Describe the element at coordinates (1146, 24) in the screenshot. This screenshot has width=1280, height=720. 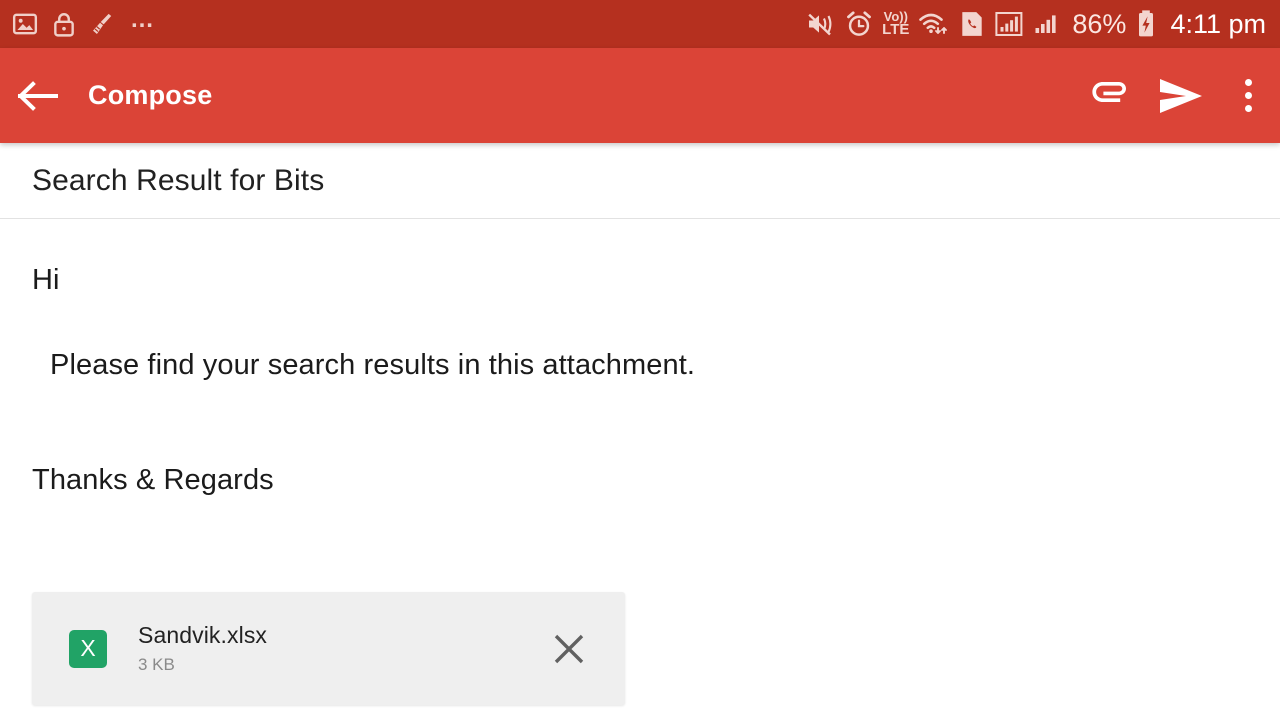
I see `battery-charging-icon` at that location.